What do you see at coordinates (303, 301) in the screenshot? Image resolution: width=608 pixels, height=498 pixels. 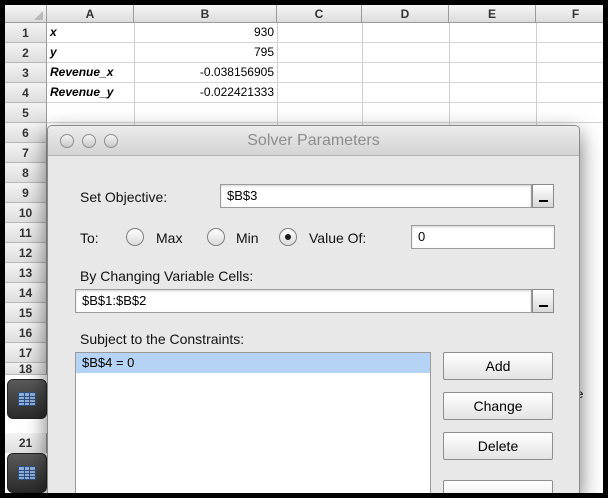 I see `changing-cells-field: $B$1:$B$2` at bounding box center [303, 301].